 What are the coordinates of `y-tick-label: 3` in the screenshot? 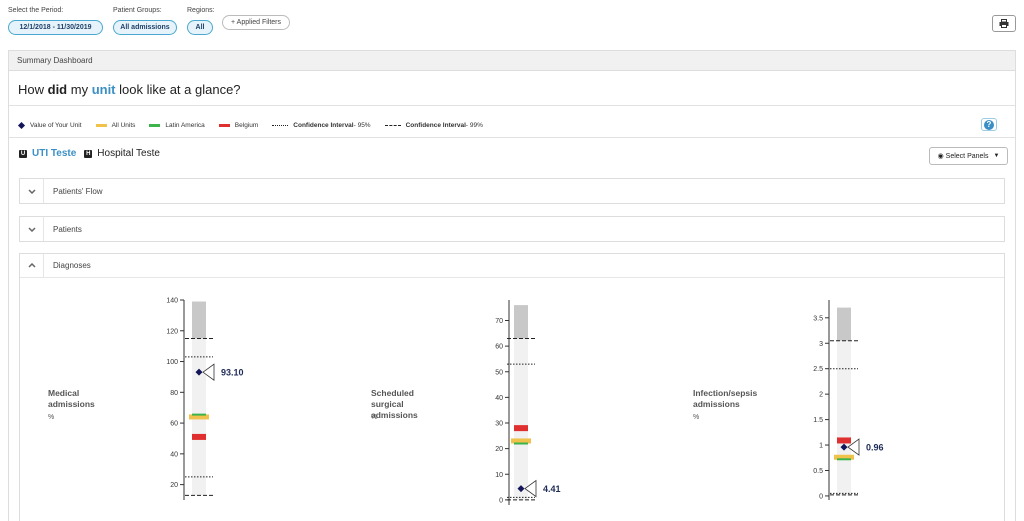 It's located at (821, 344).